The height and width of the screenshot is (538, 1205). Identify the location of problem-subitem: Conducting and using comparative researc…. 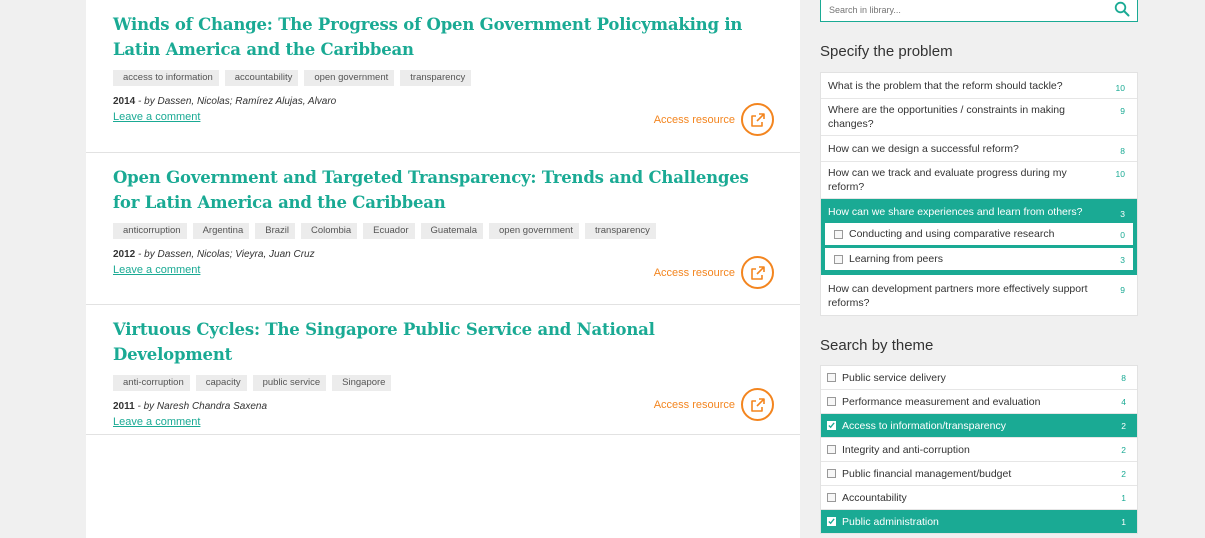
(979, 234).